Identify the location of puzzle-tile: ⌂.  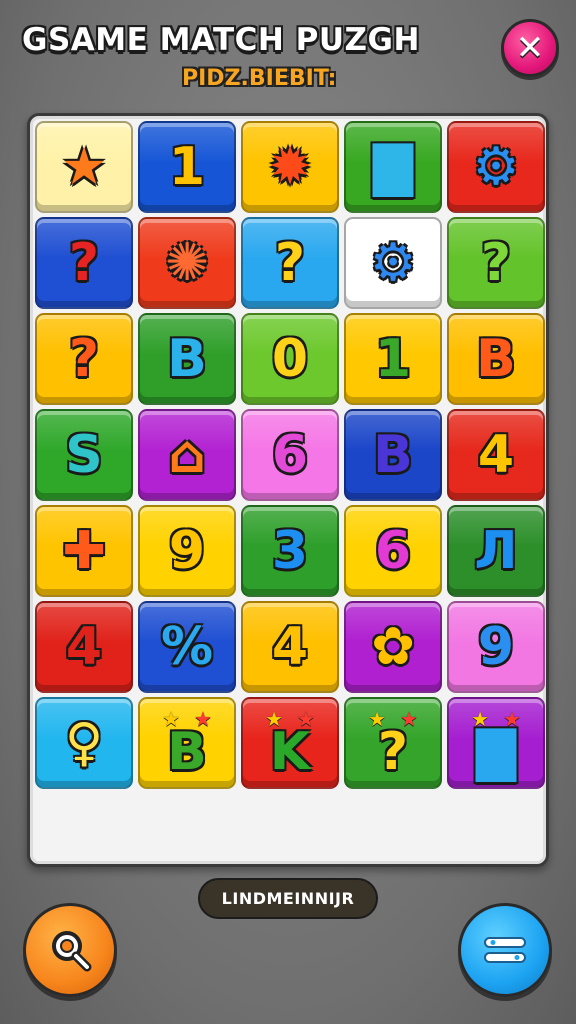
(187, 455).